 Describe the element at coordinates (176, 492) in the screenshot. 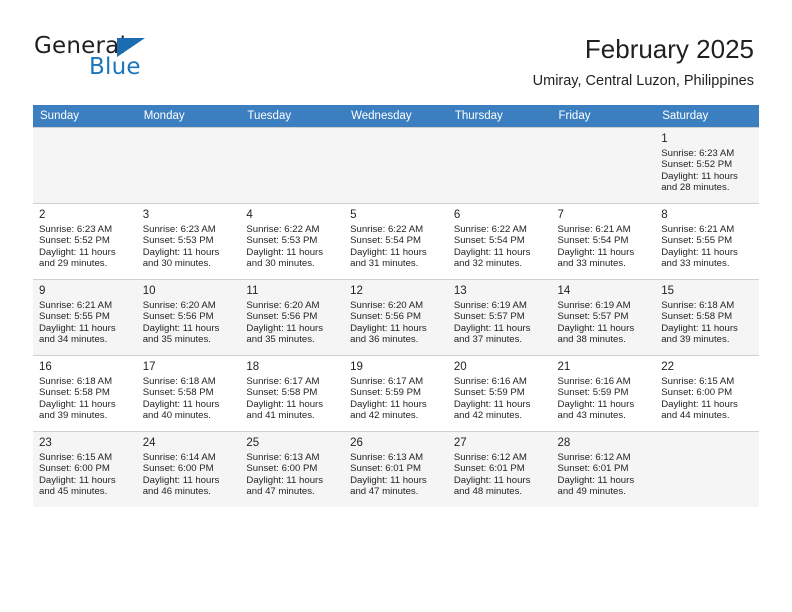

I see `day-daylight2-text: and 46 minutes.` at that location.